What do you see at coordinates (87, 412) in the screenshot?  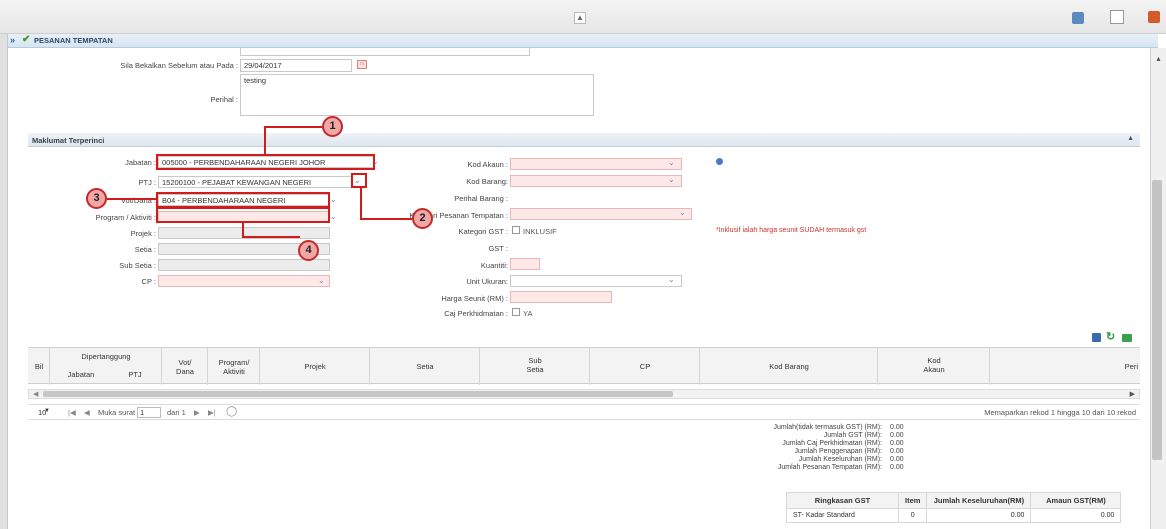 I see `prev-page-icon: ◀` at bounding box center [87, 412].